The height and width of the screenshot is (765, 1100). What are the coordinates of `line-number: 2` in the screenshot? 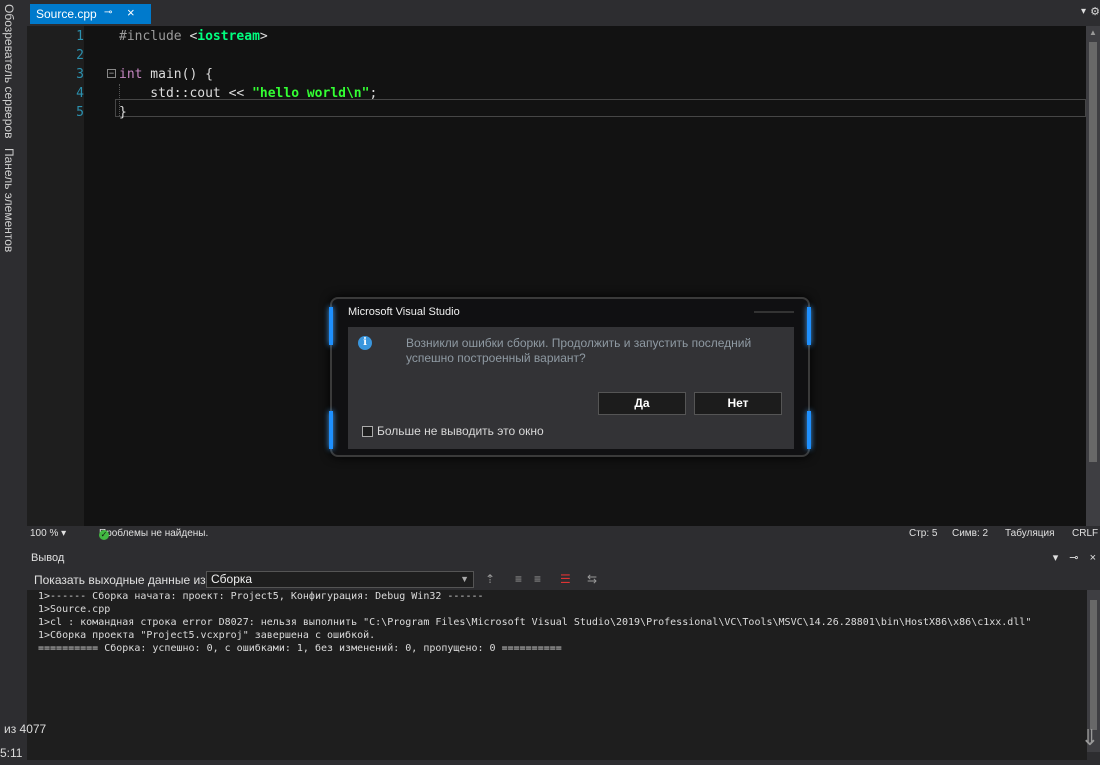 It's located at (80, 55).